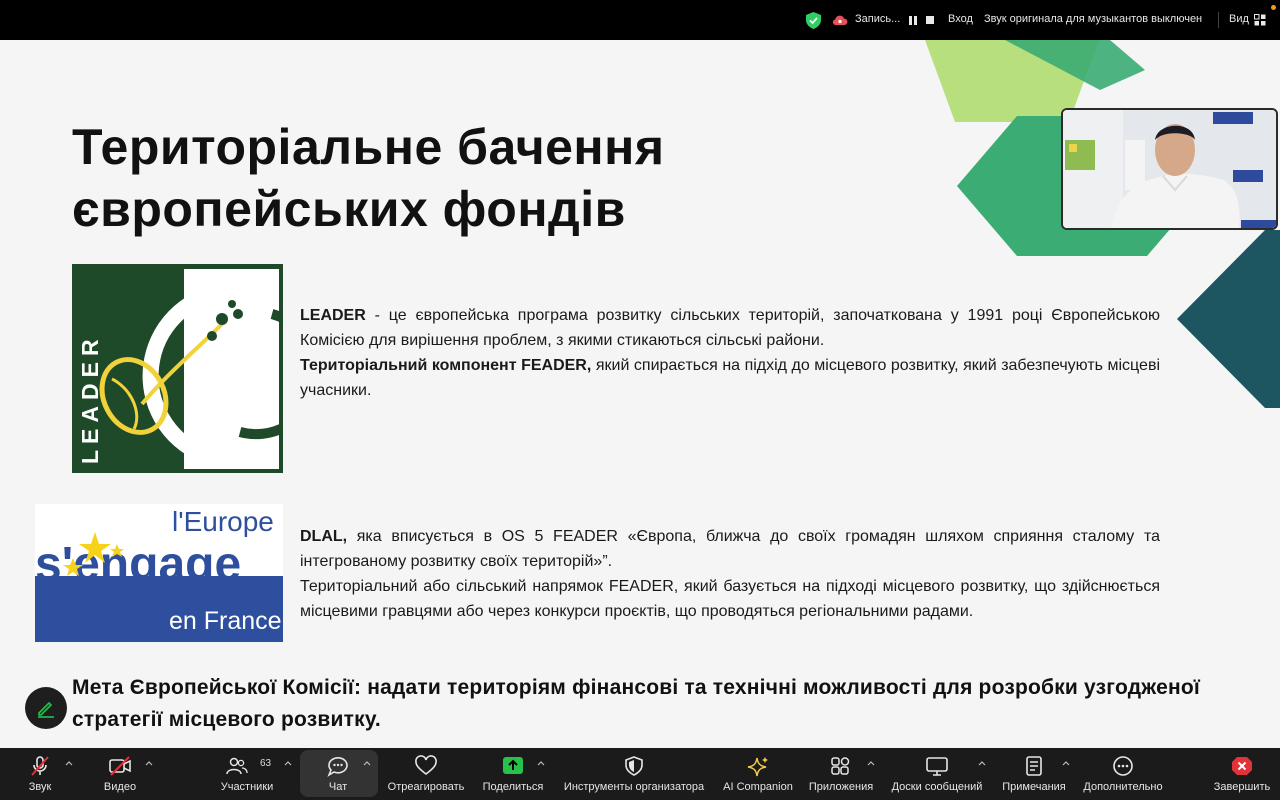 This screenshot has height=800, width=1280. What do you see at coordinates (426, 787) in the screenshot?
I see `react-label: Отреагировать` at bounding box center [426, 787].